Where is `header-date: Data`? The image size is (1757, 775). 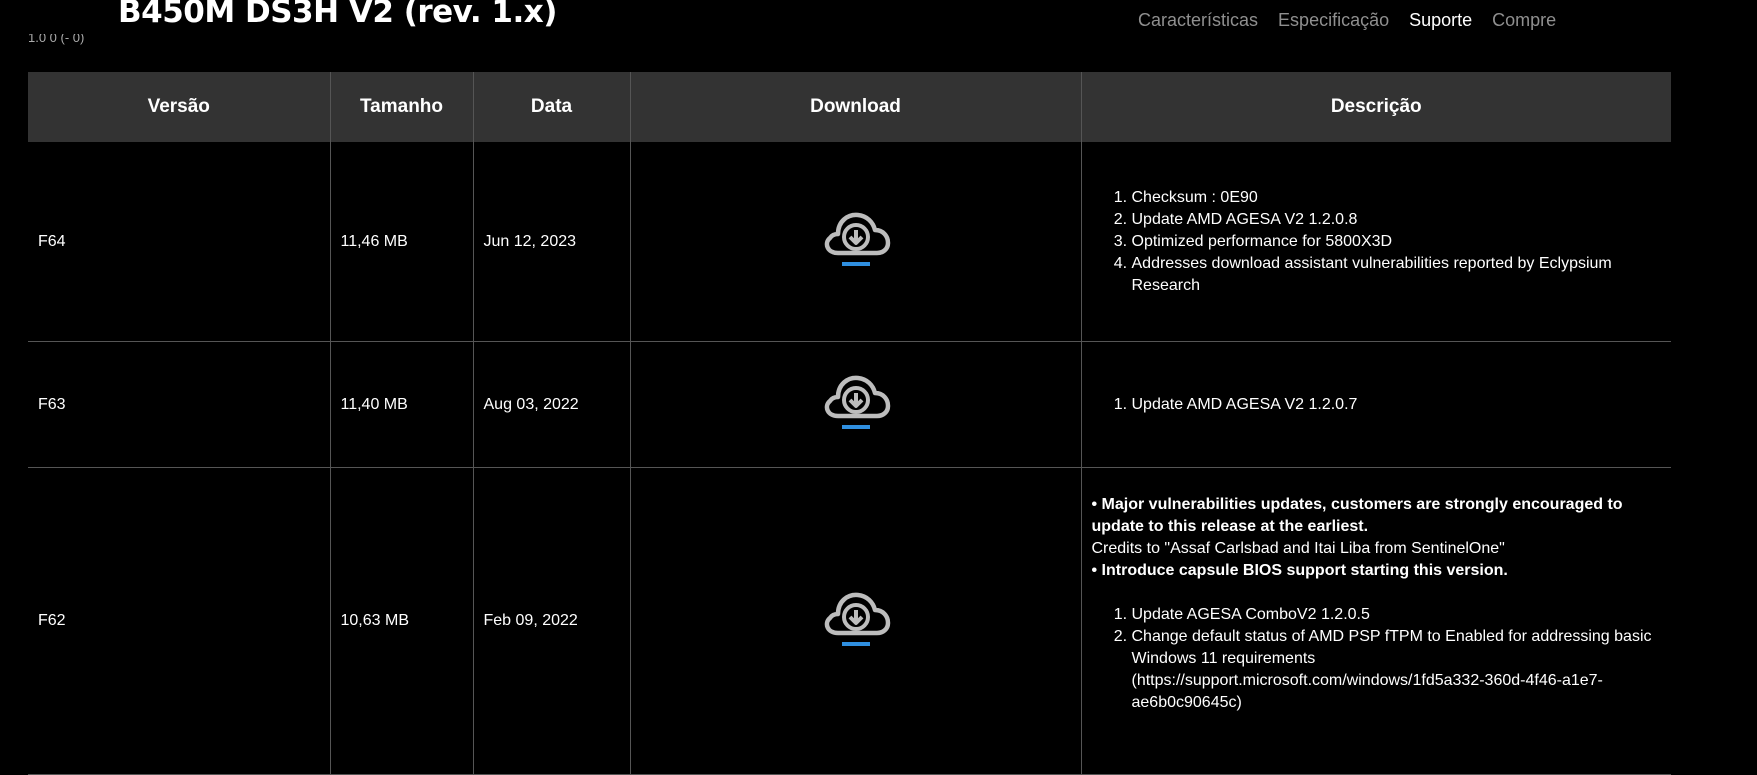
header-date: Data is located at coordinates (551, 107).